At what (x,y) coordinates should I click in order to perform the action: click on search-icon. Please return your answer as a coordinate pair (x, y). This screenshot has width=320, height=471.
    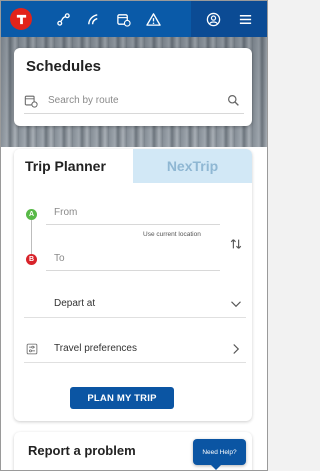
    Looking at the image, I should click on (233, 100).